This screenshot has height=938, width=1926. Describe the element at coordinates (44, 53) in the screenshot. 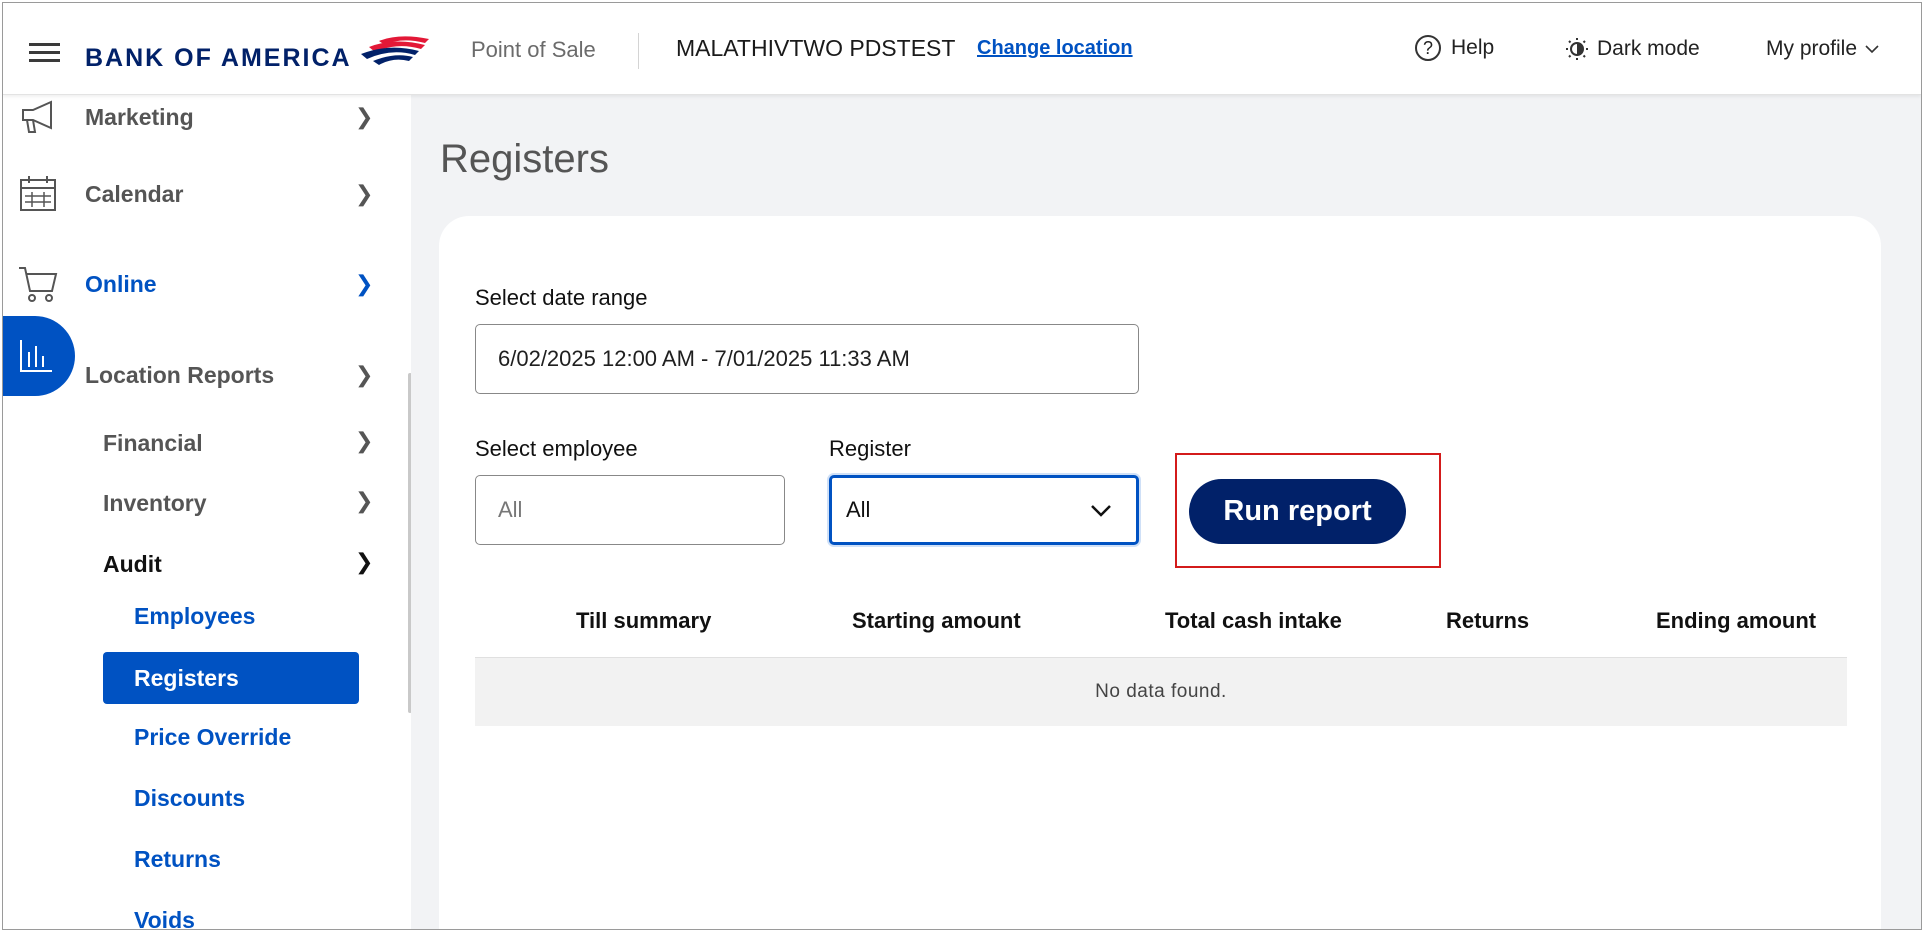

I see `hamburger-menu-icon` at that location.